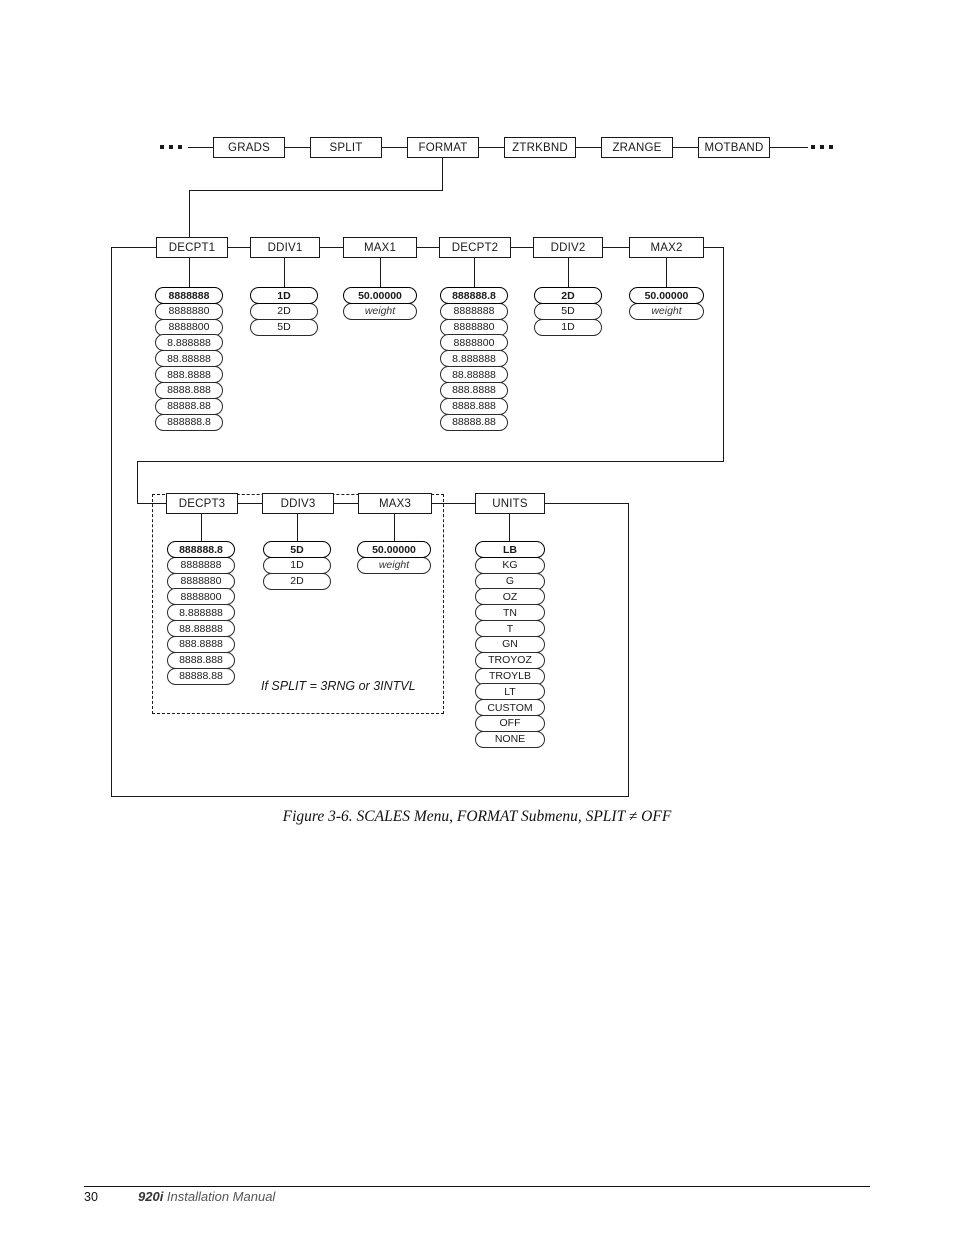 The width and height of the screenshot is (954, 1235). What do you see at coordinates (587, 503) in the screenshot?
I see `connector-units-exit` at bounding box center [587, 503].